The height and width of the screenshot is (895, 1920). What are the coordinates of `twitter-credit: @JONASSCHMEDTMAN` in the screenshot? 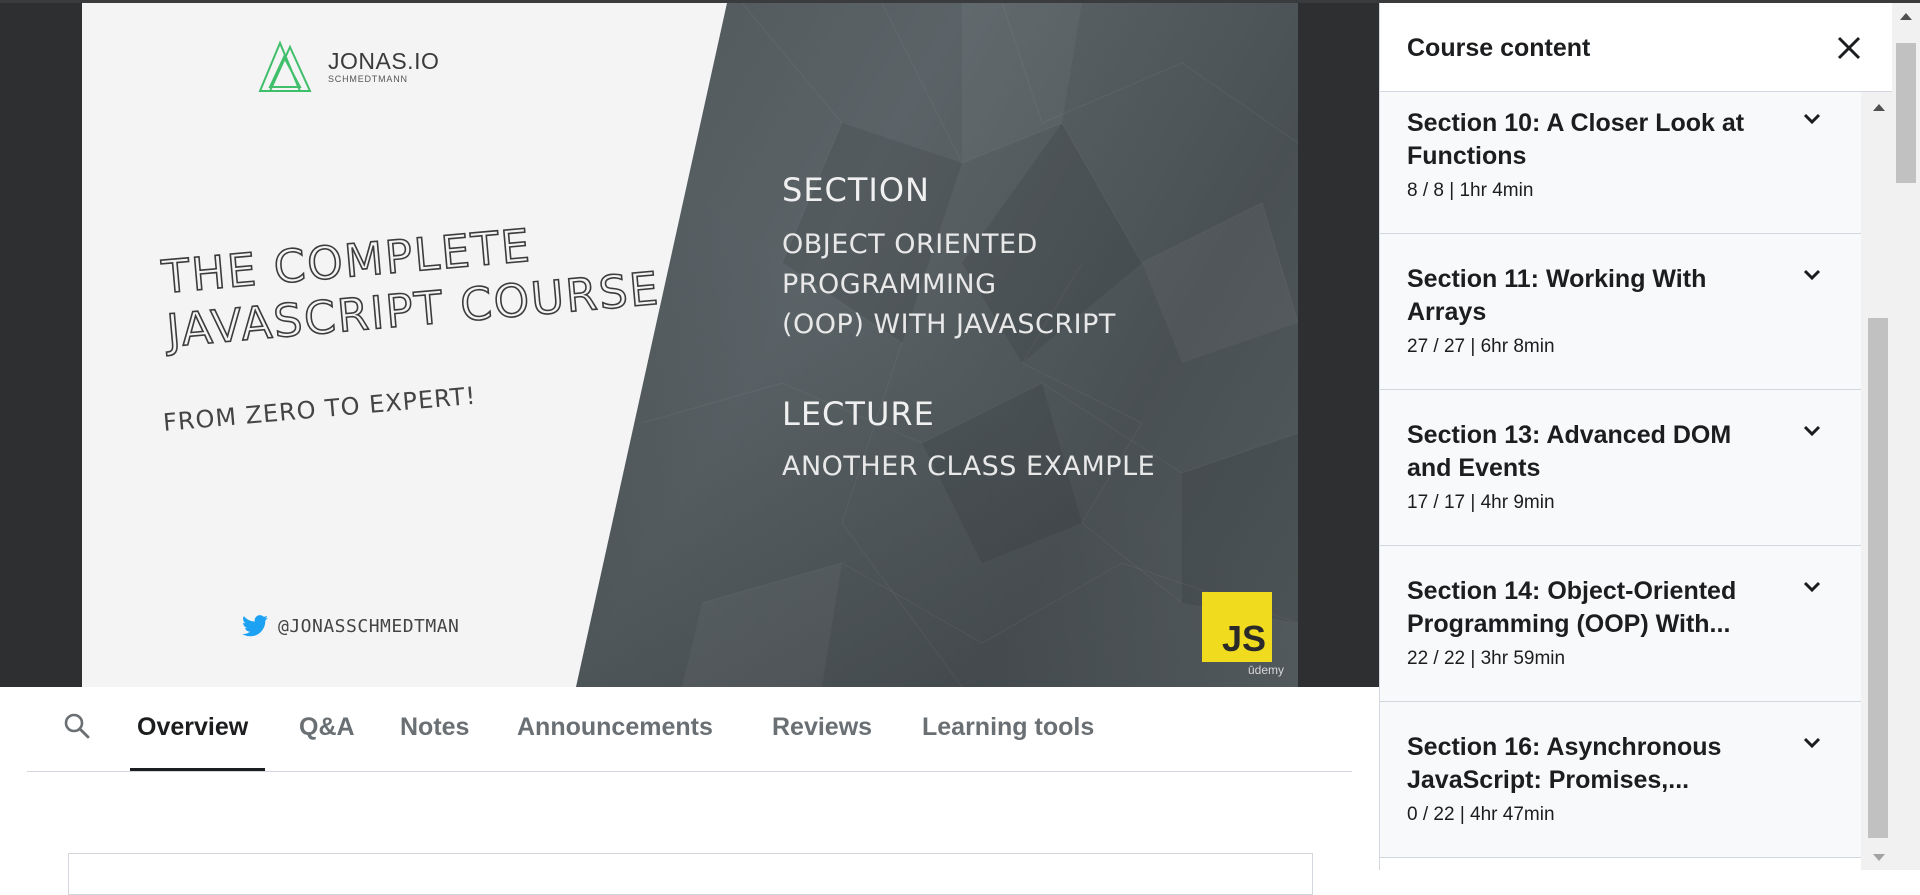 It's located at (350, 626).